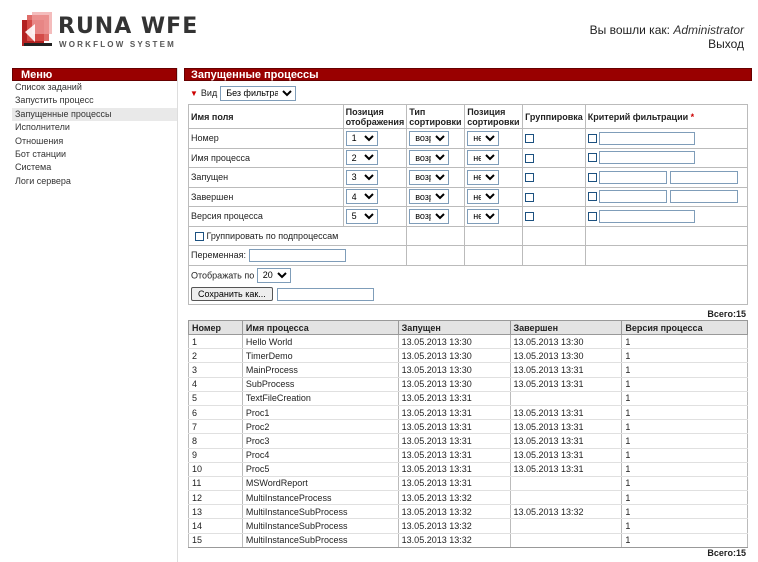 Image resolution: width=758 pixels, height=562 pixels. Describe the element at coordinates (361, 216) in the screenshot. I see `position-select: 5` at that location.